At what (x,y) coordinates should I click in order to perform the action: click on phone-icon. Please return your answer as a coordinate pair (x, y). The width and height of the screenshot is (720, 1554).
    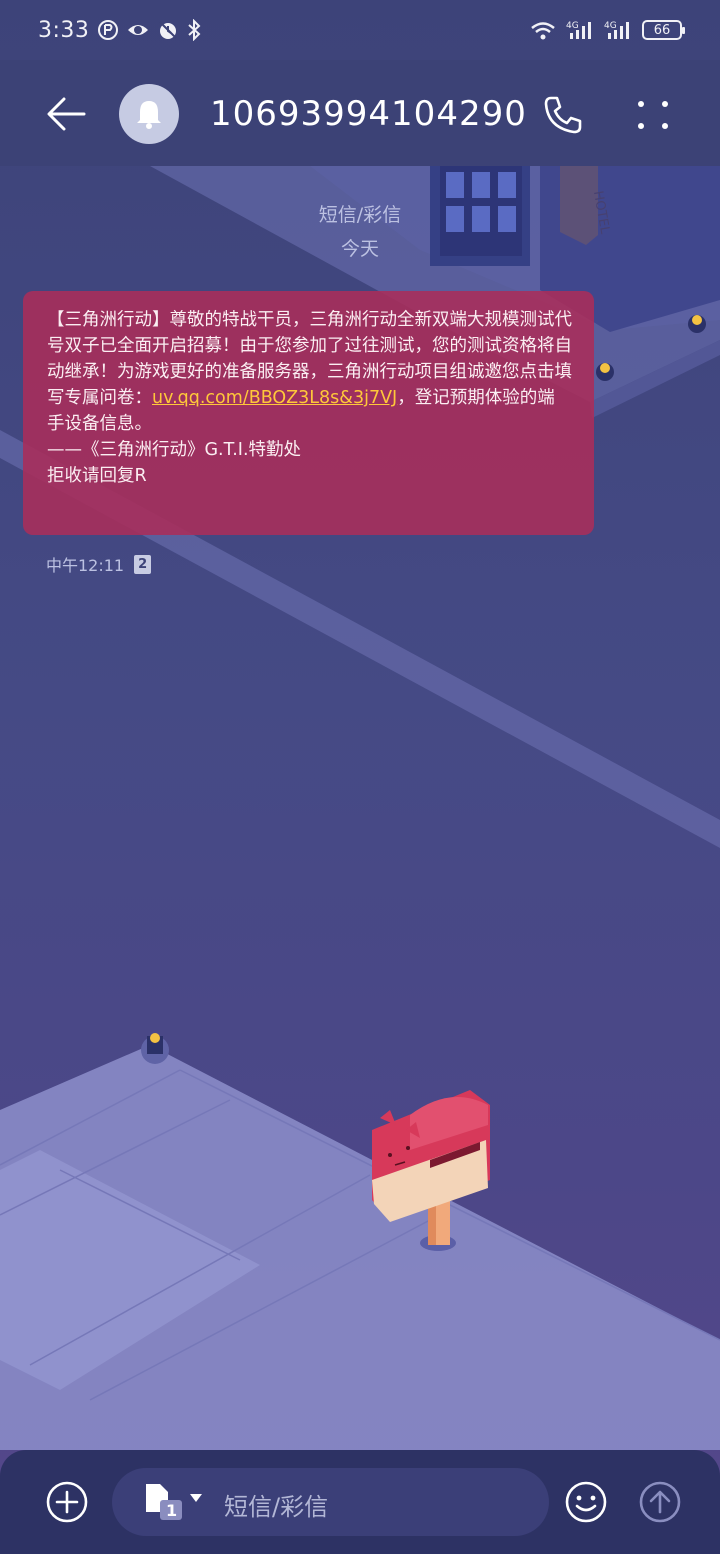
    Looking at the image, I should click on (563, 115).